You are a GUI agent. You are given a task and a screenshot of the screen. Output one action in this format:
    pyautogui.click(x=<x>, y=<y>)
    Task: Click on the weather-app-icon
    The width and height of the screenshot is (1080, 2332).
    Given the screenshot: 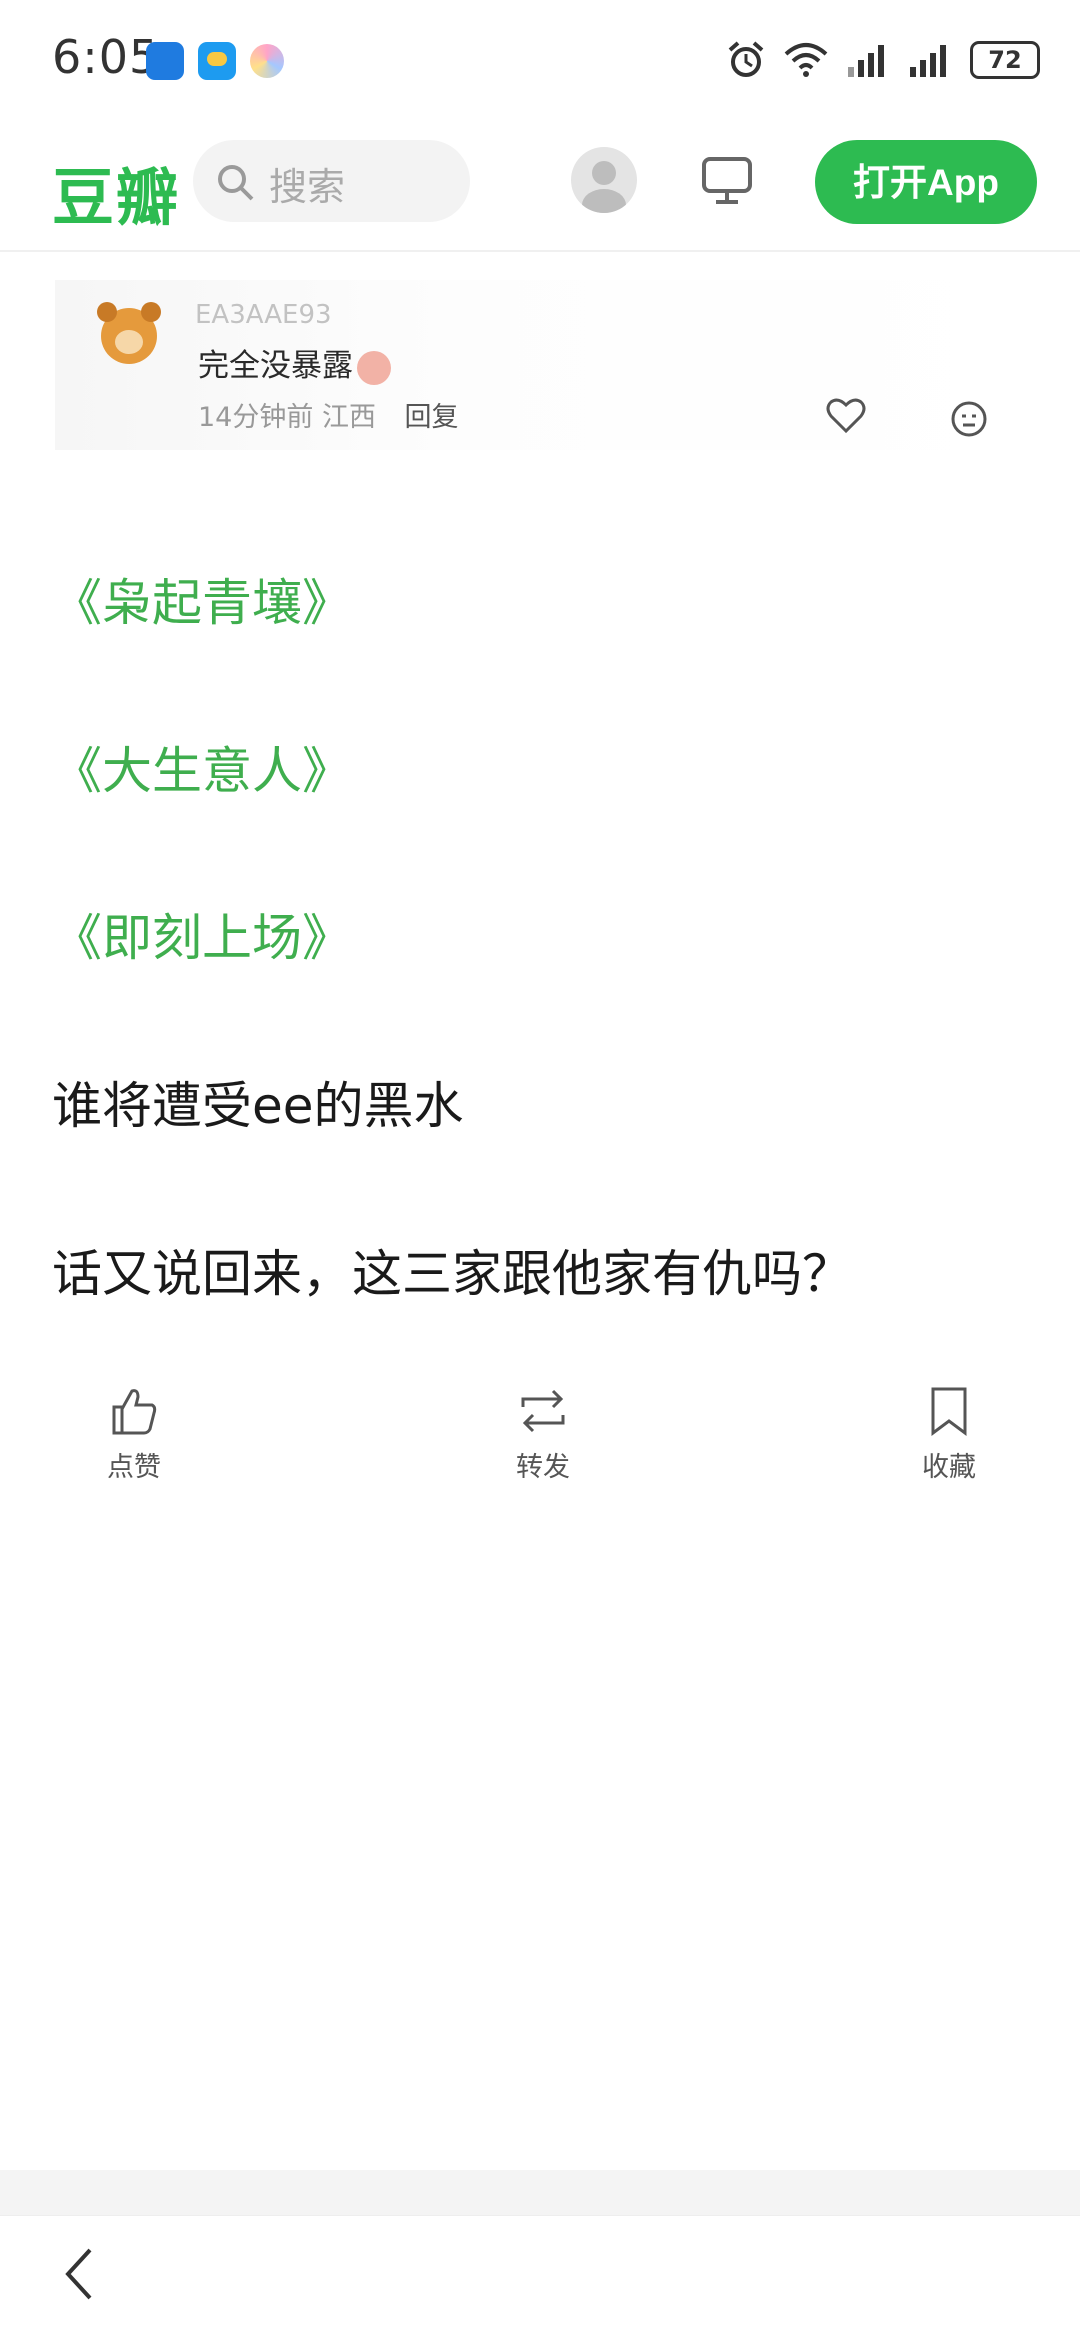 What is the action you would take?
    pyautogui.click(x=217, y=61)
    